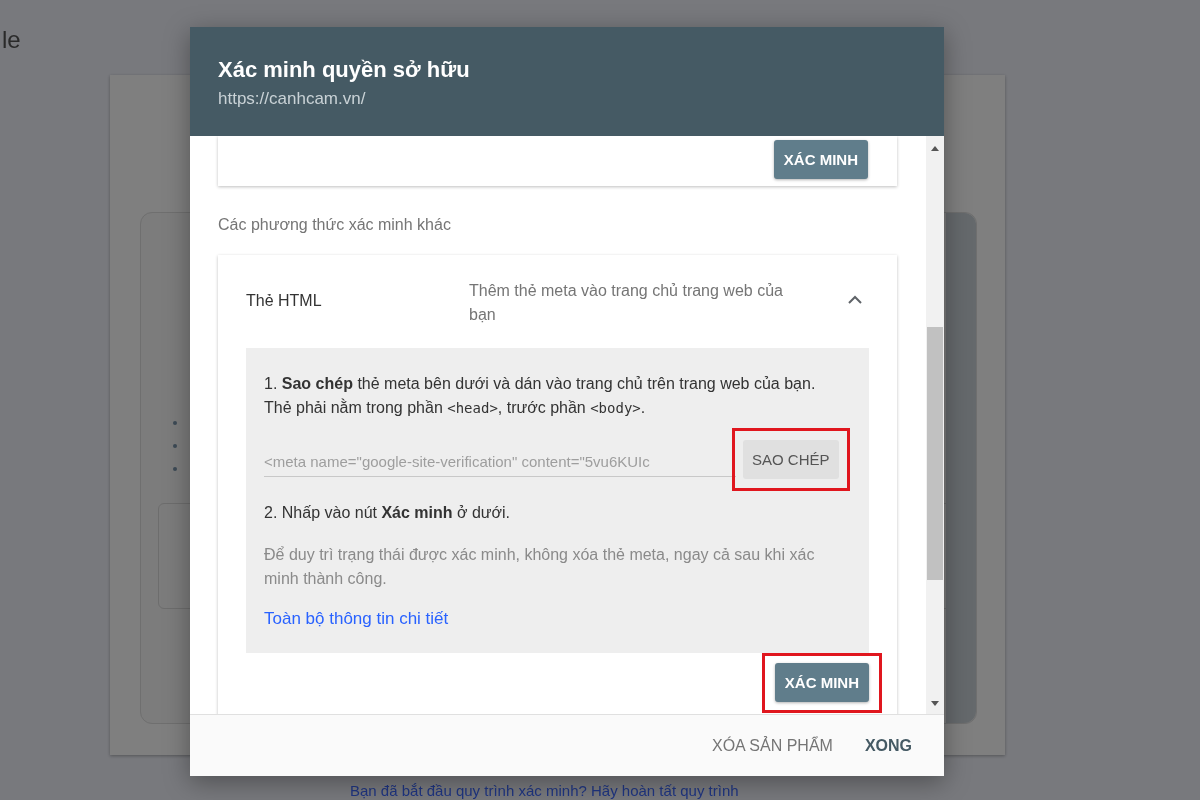 Image resolution: width=1200 pixels, height=800 pixels. What do you see at coordinates (344, 70) in the screenshot?
I see `dialog-title: Xác minh quyền sở hữu` at bounding box center [344, 70].